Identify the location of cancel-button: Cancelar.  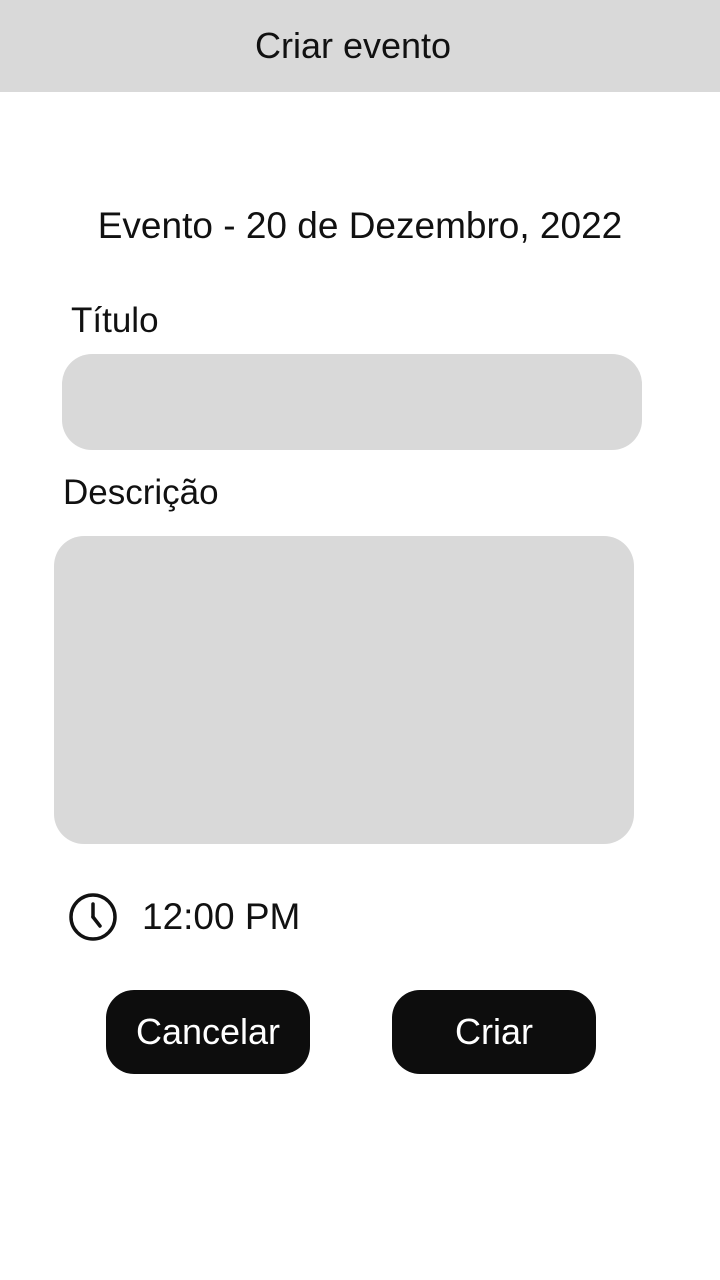
(208, 1032).